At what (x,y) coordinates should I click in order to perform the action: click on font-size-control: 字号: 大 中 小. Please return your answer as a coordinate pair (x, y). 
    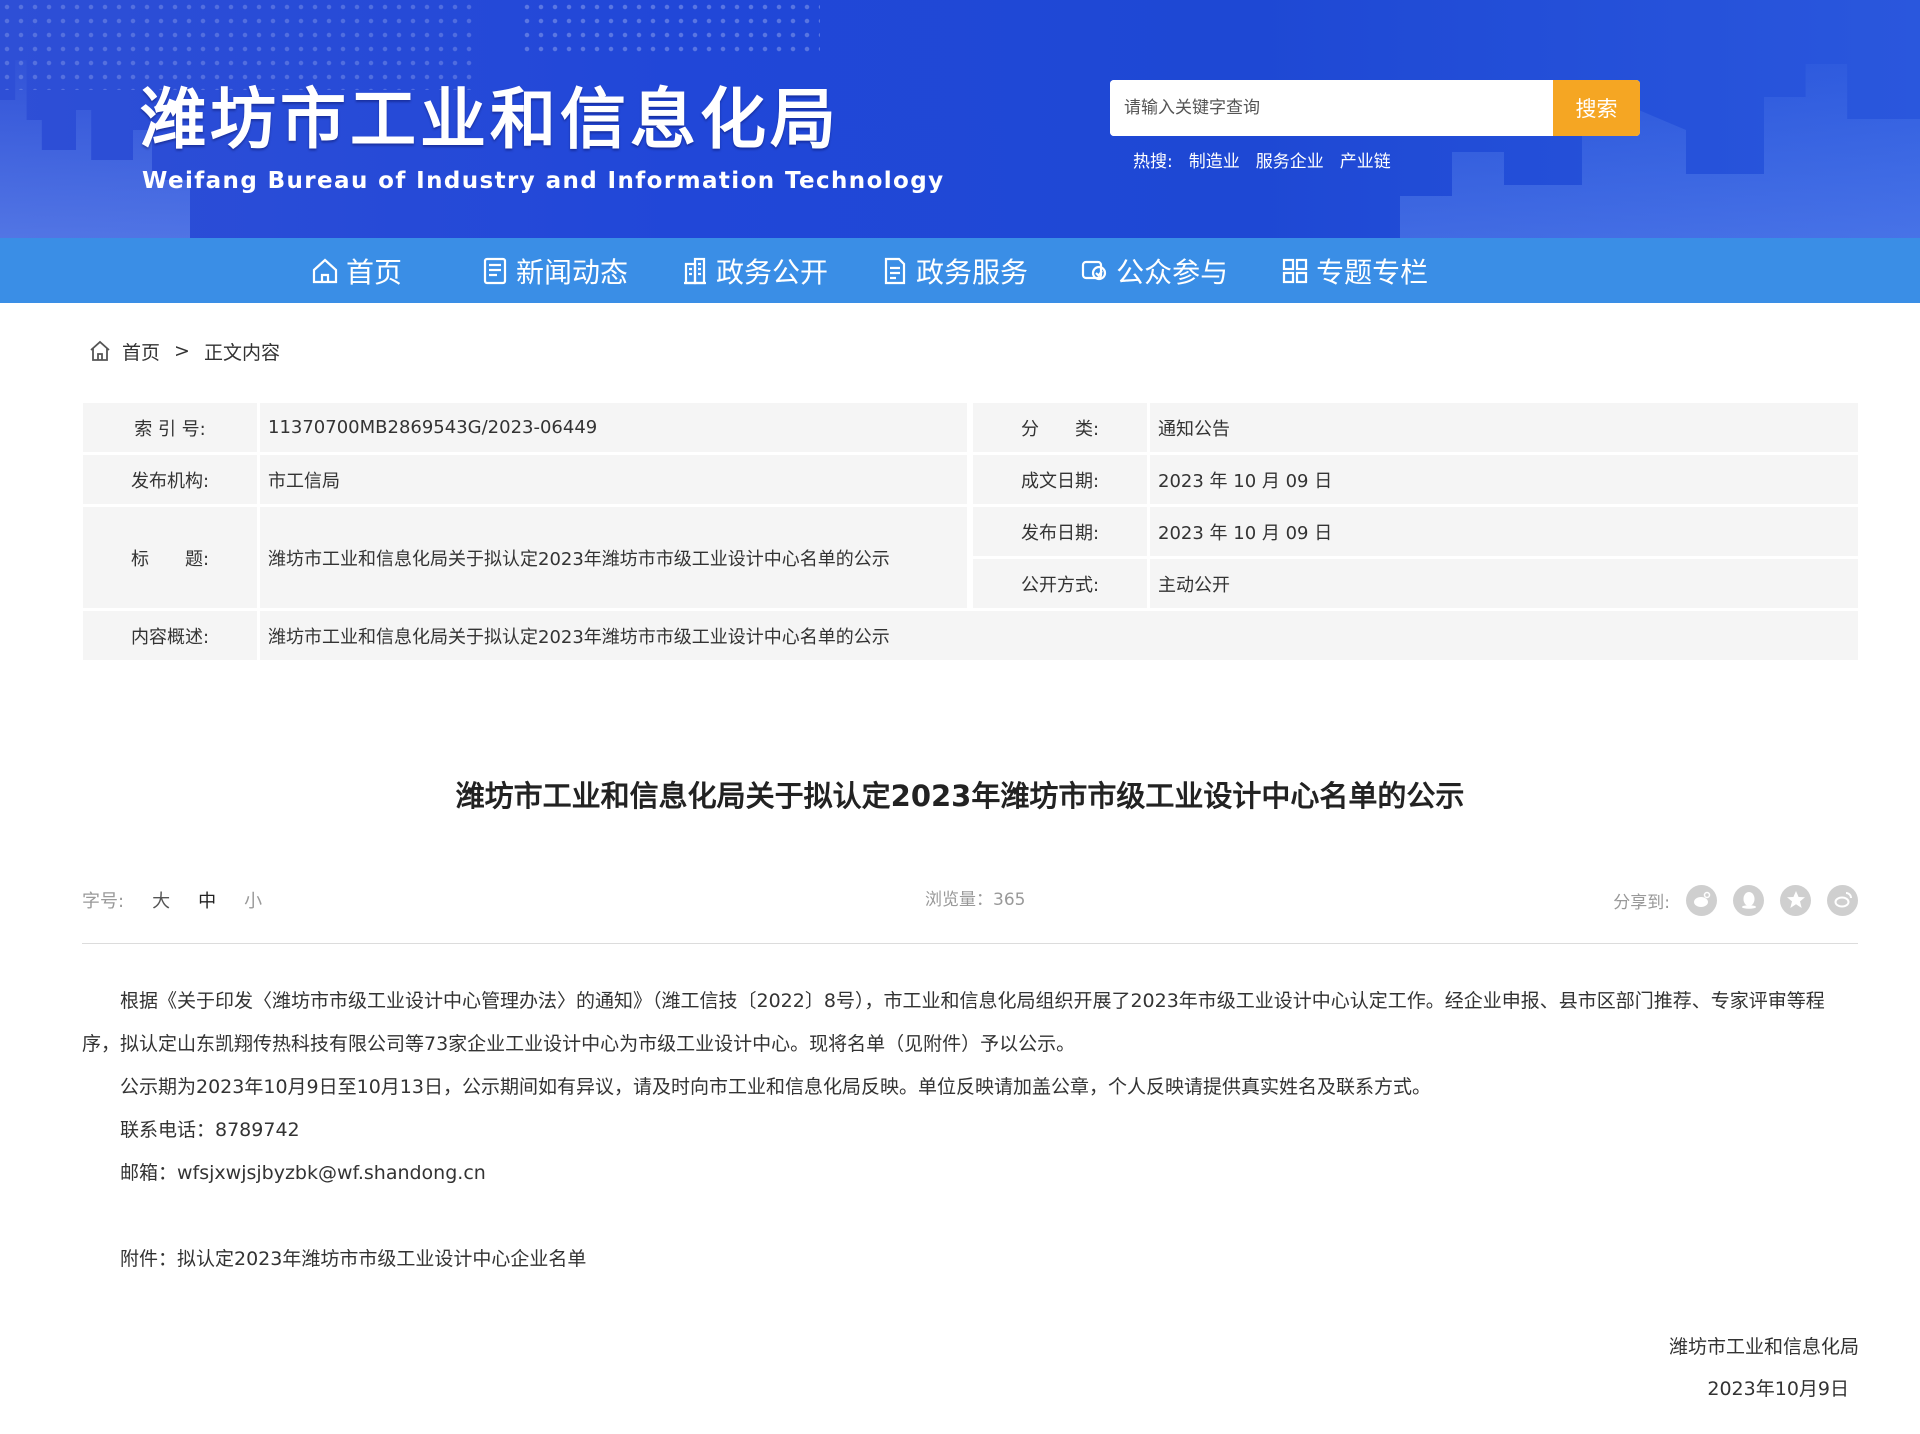
    Looking at the image, I should click on (172, 900).